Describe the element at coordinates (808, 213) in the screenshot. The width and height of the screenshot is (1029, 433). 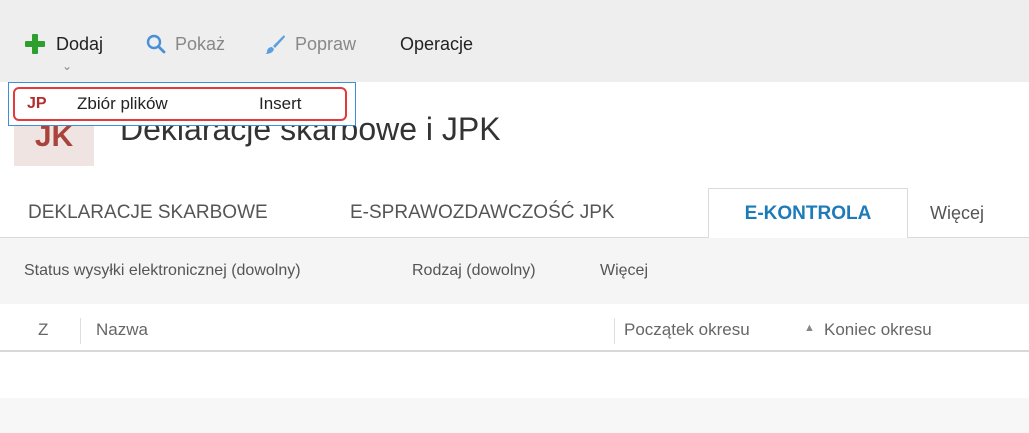
I see `tab-e-control: E-KONTROLA` at that location.